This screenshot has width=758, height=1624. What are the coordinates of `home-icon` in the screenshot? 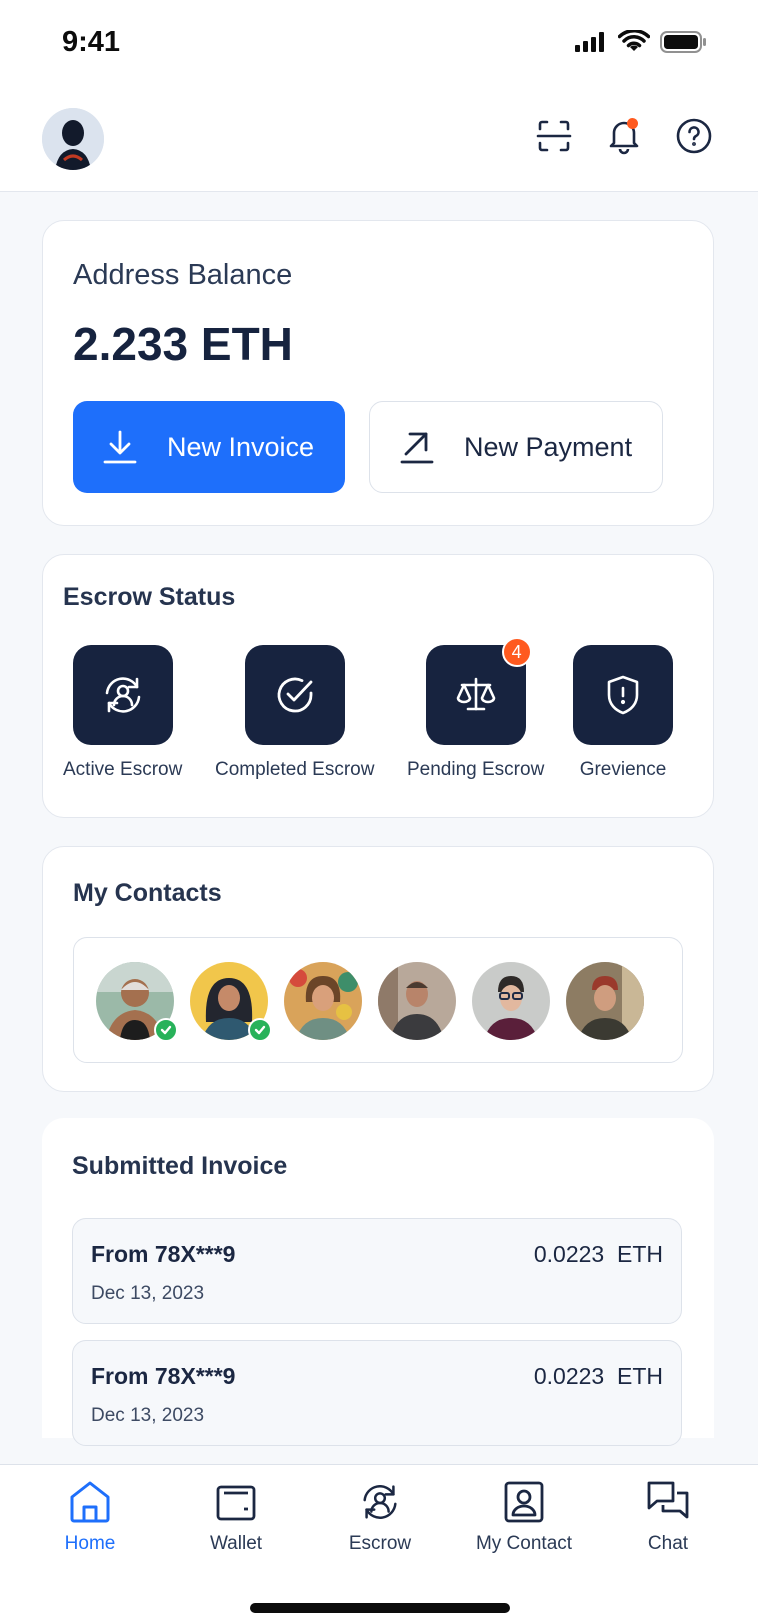 It's located at (90, 1502).